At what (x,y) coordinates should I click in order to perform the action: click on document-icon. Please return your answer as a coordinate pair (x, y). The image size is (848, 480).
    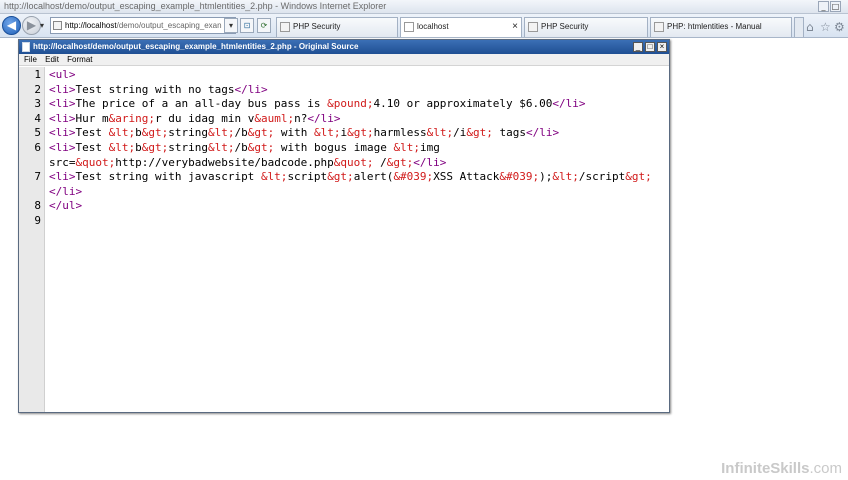
    Looking at the image, I should click on (26, 47).